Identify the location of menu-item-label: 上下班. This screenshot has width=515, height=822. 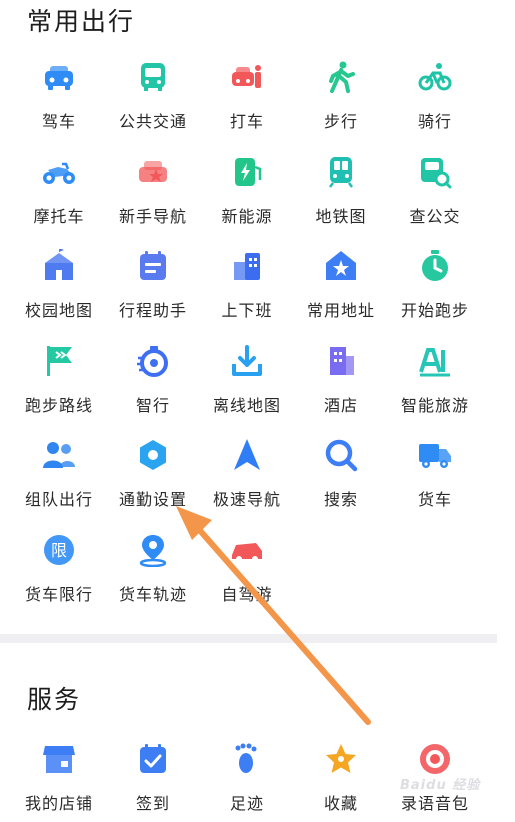
(247, 310).